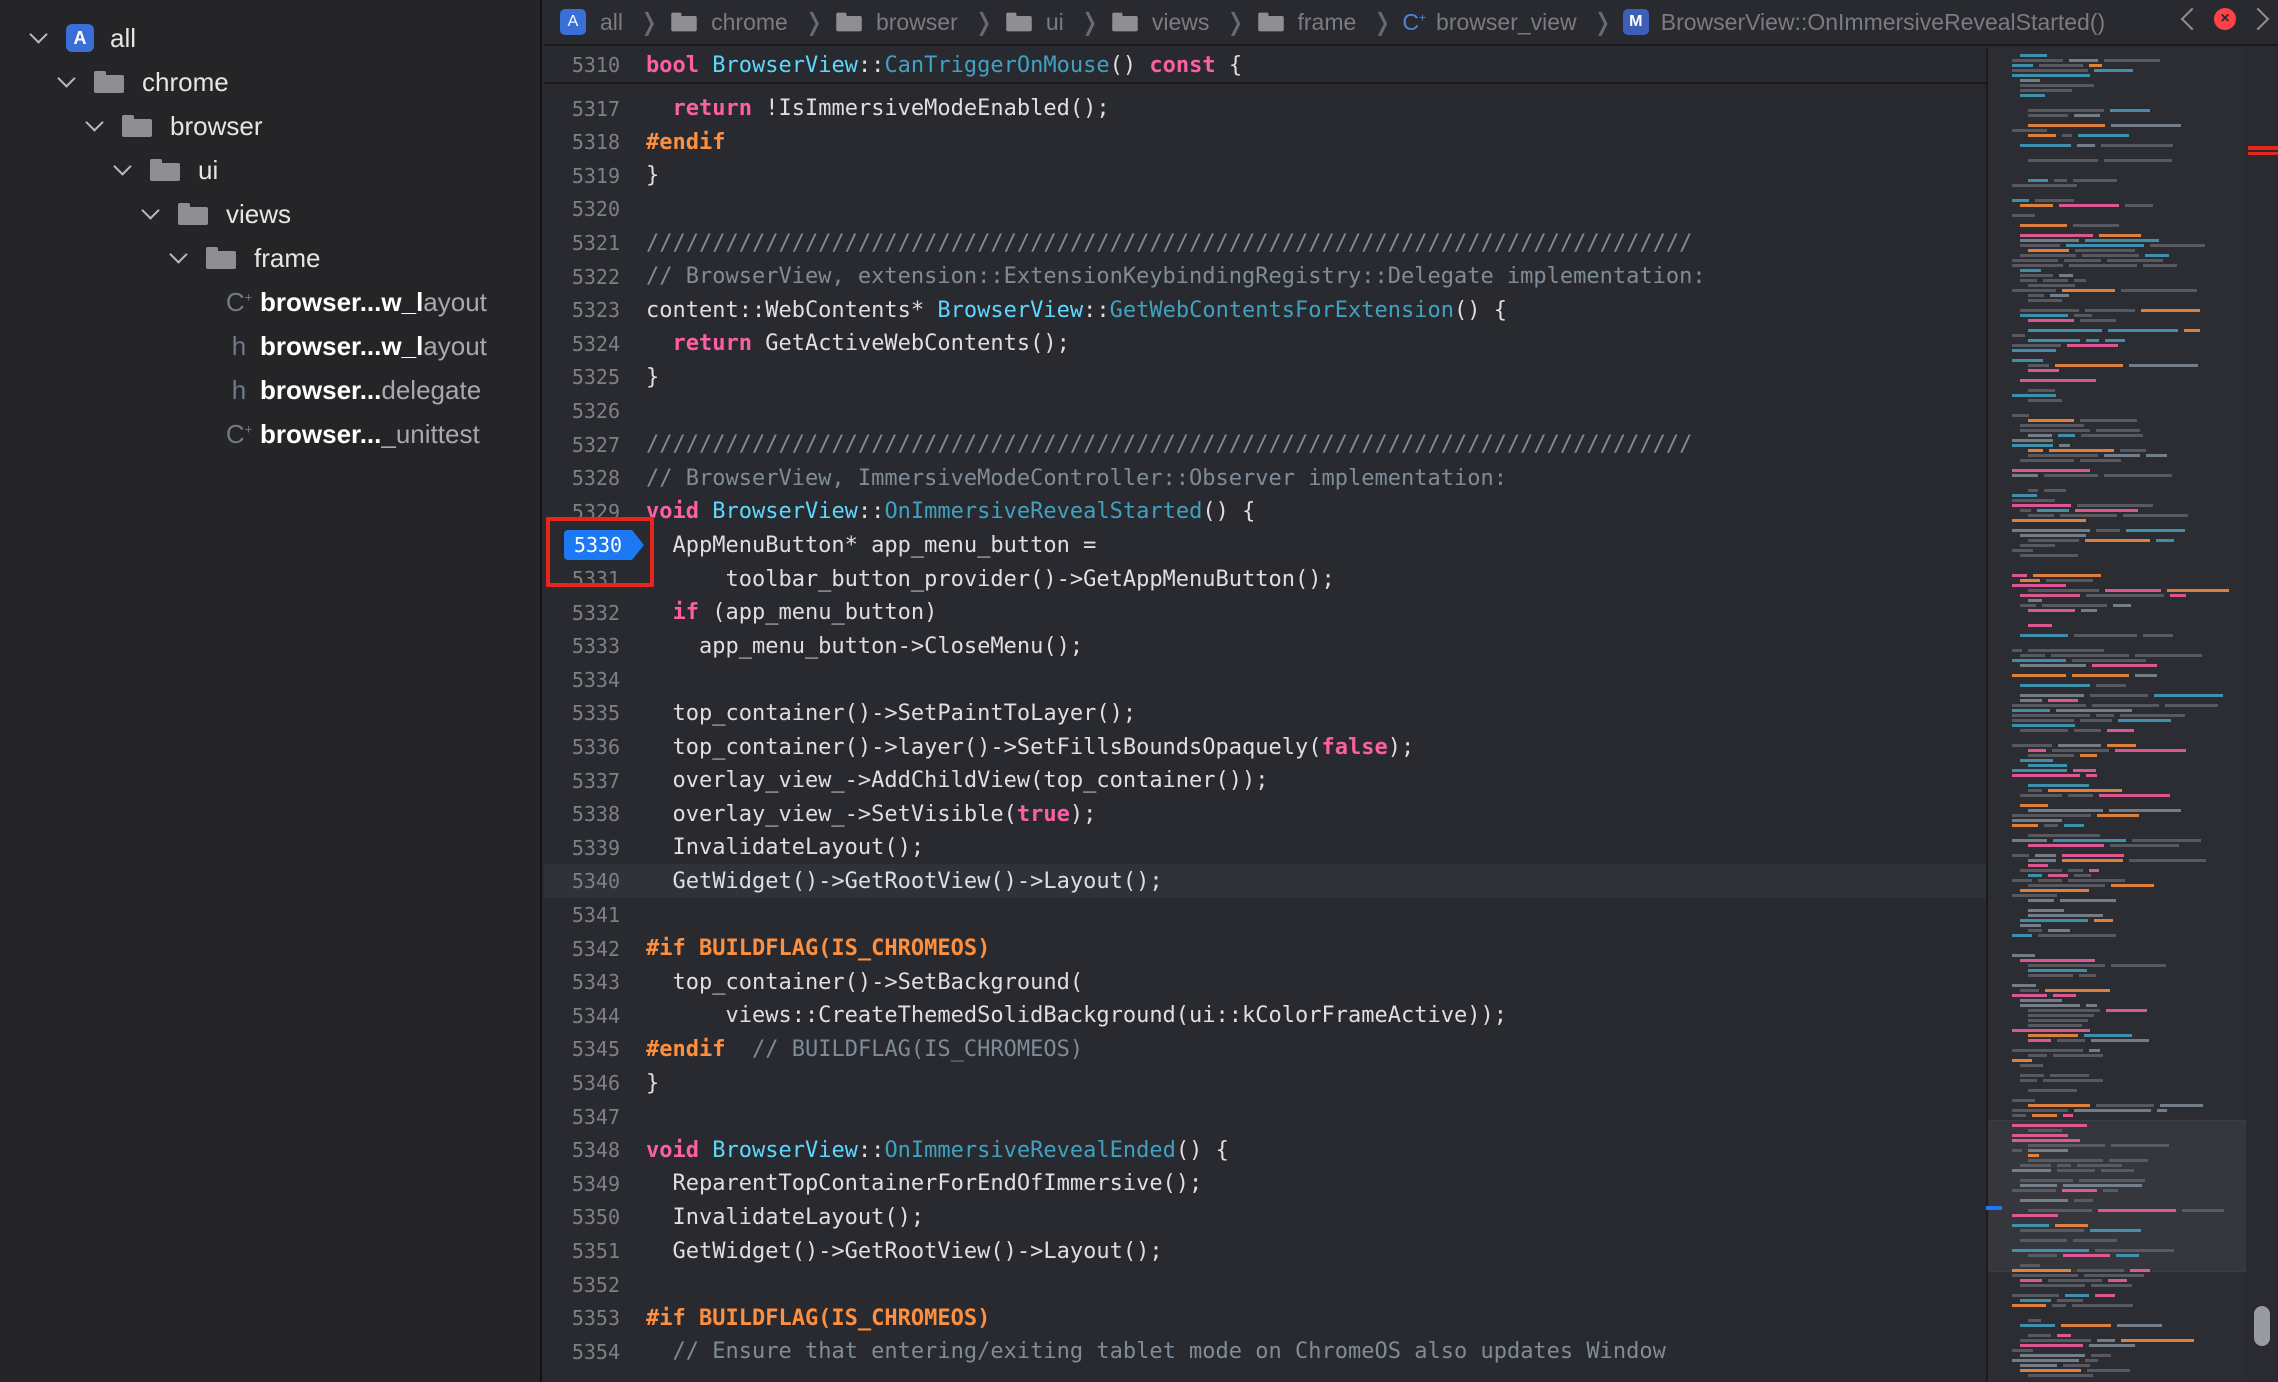 The width and height of the screenshot is (2278, 1382). Describe the element at coordinates (582, 915) in the screenshot. I see `line-number: 5341` at that location.